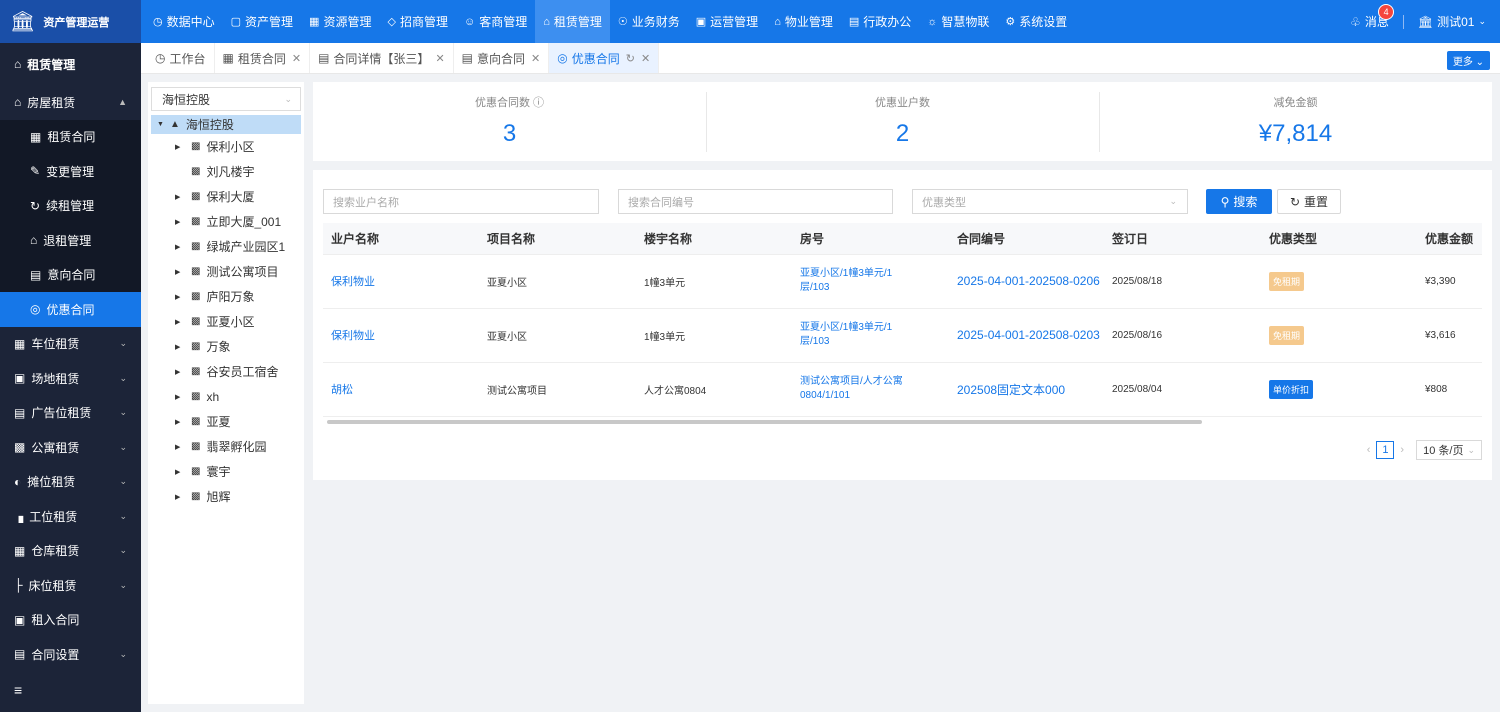 Image resolution: width=1500 pixels, height=712 pixels. What do you see at coordinates (1050, 201) in the screenshot?
I see `discount-type-select: 优惠类型 ⌄` at bounding box center [1050, 201].